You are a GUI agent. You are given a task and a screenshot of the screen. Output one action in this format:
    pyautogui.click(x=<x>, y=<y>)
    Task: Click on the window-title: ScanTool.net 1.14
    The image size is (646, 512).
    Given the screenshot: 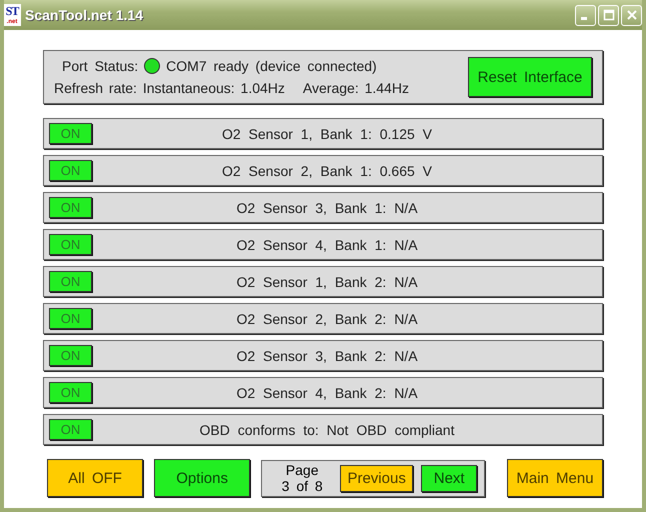 What is the action you would take?
    pyautogui.click(x=84, y=15)
    